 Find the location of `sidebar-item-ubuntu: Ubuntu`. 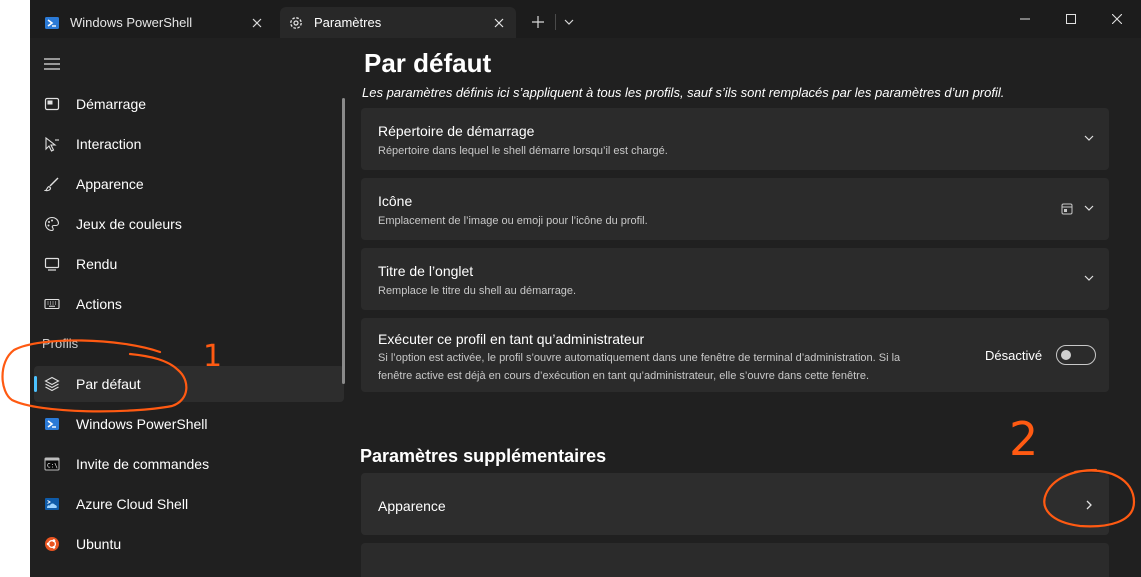

sidebar-item-ubuntu: Ubuntu is located at coordinates (189, 544).